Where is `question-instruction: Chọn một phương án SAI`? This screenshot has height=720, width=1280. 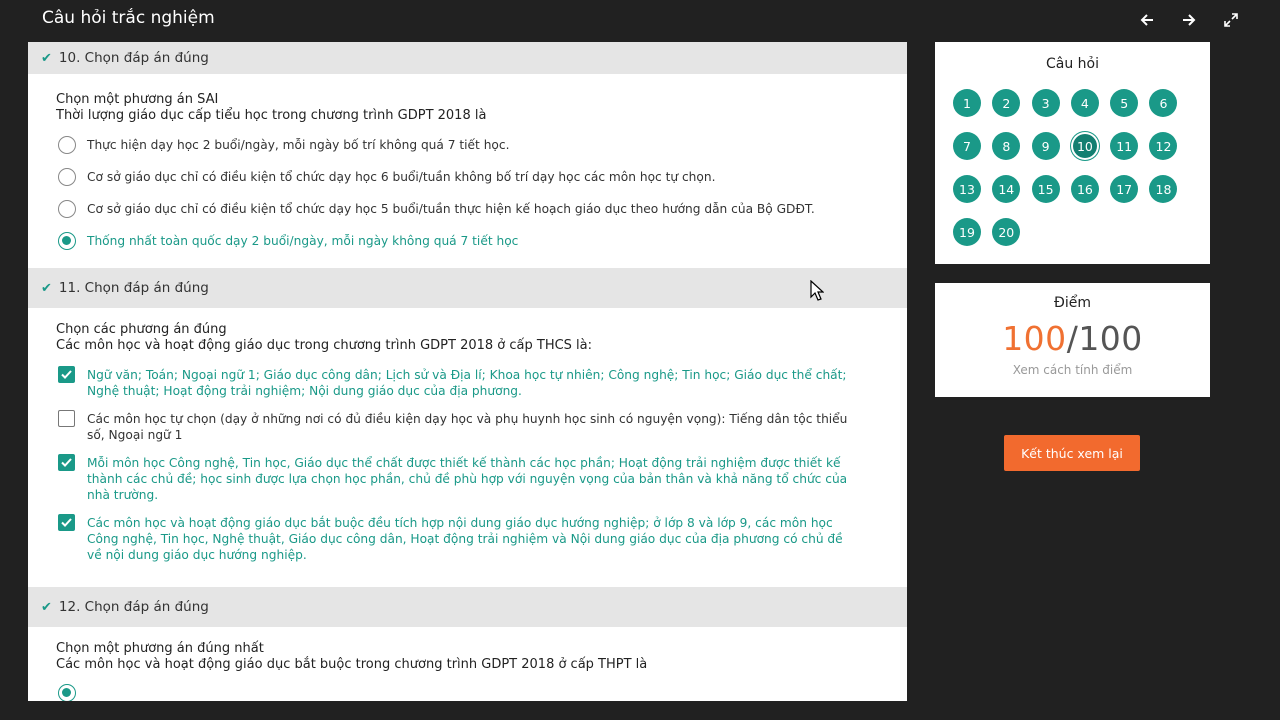 question-instruction: Chọn một phương án SAI is located at coordinates (137, 99).